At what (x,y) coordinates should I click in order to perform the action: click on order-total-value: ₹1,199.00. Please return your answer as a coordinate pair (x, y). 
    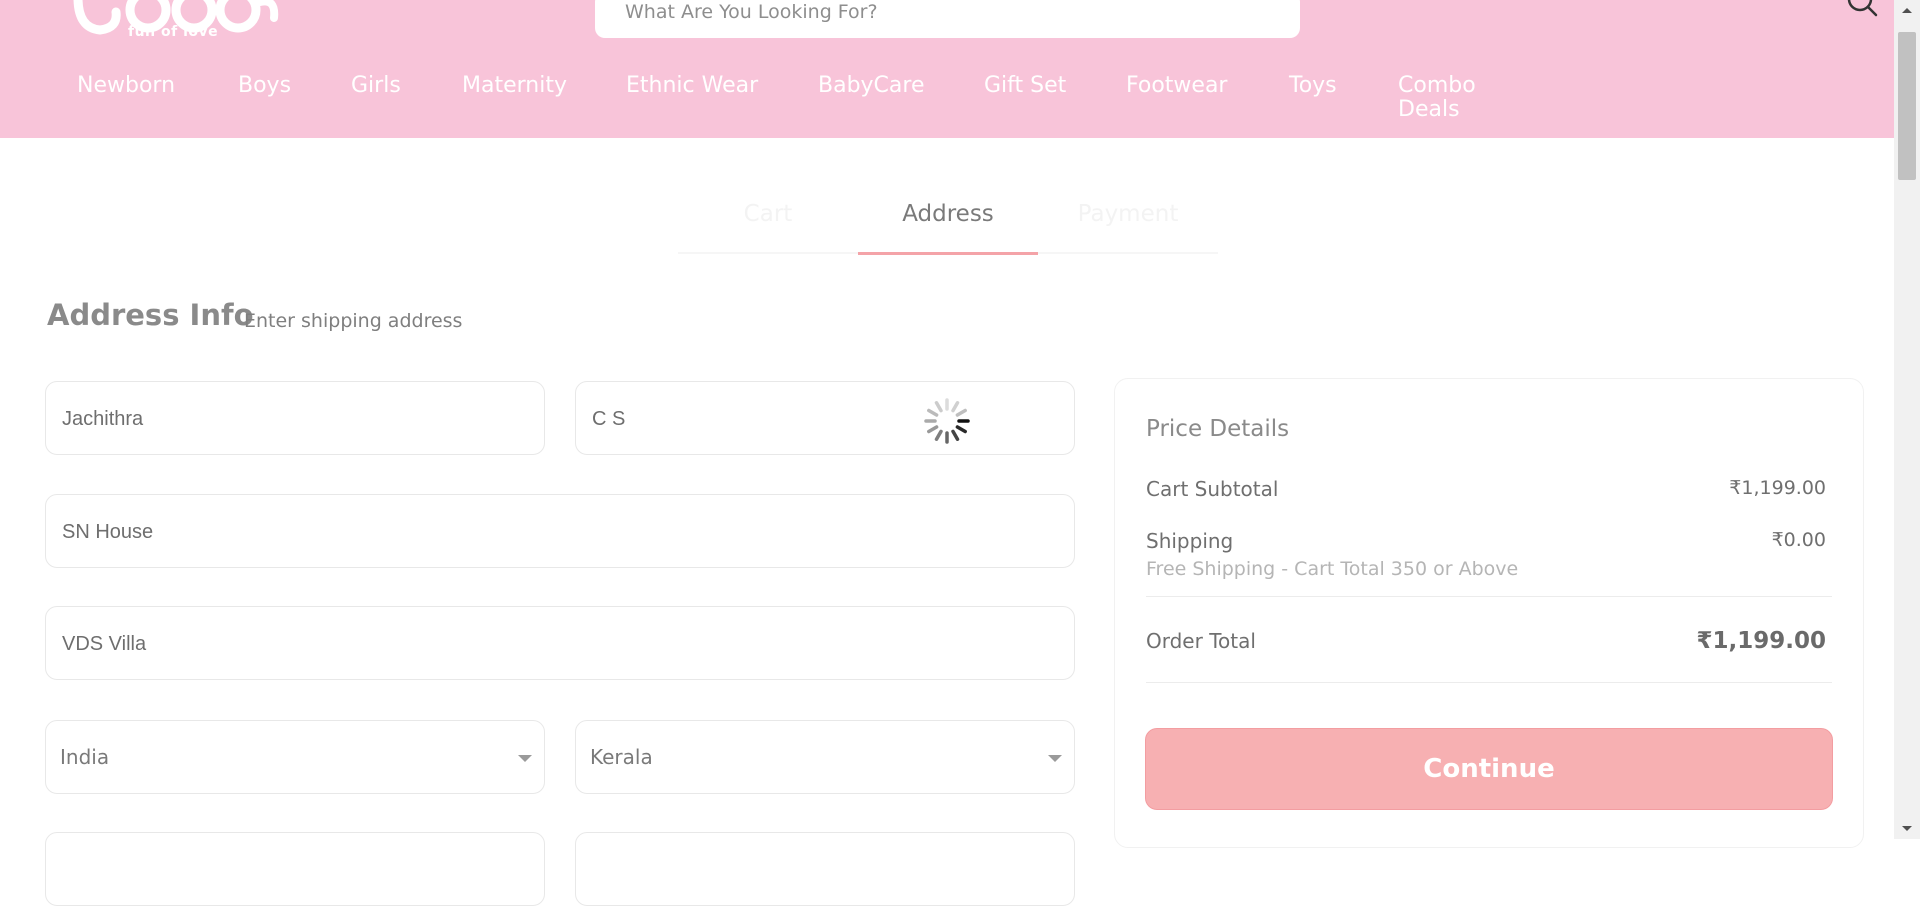
    Looking at the image, I should click on (1761, 641).